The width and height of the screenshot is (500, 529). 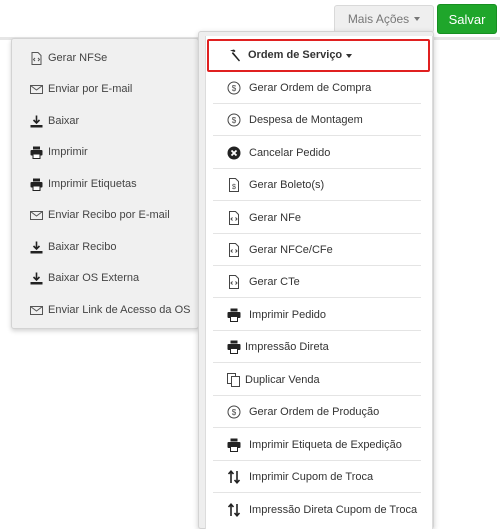 I want to click on more-actions-button: Mais Ações, so click(x=384, y=19).